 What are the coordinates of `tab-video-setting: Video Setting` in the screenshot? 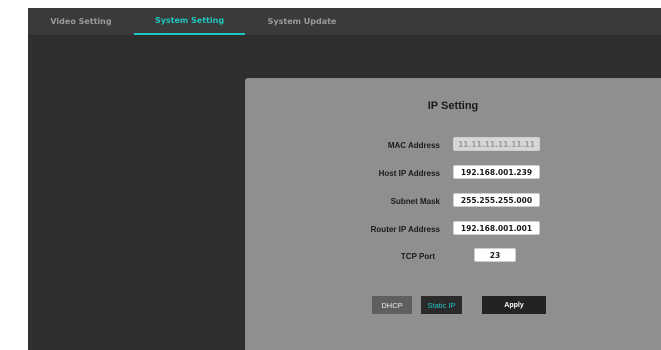 It's located at (81, 21).